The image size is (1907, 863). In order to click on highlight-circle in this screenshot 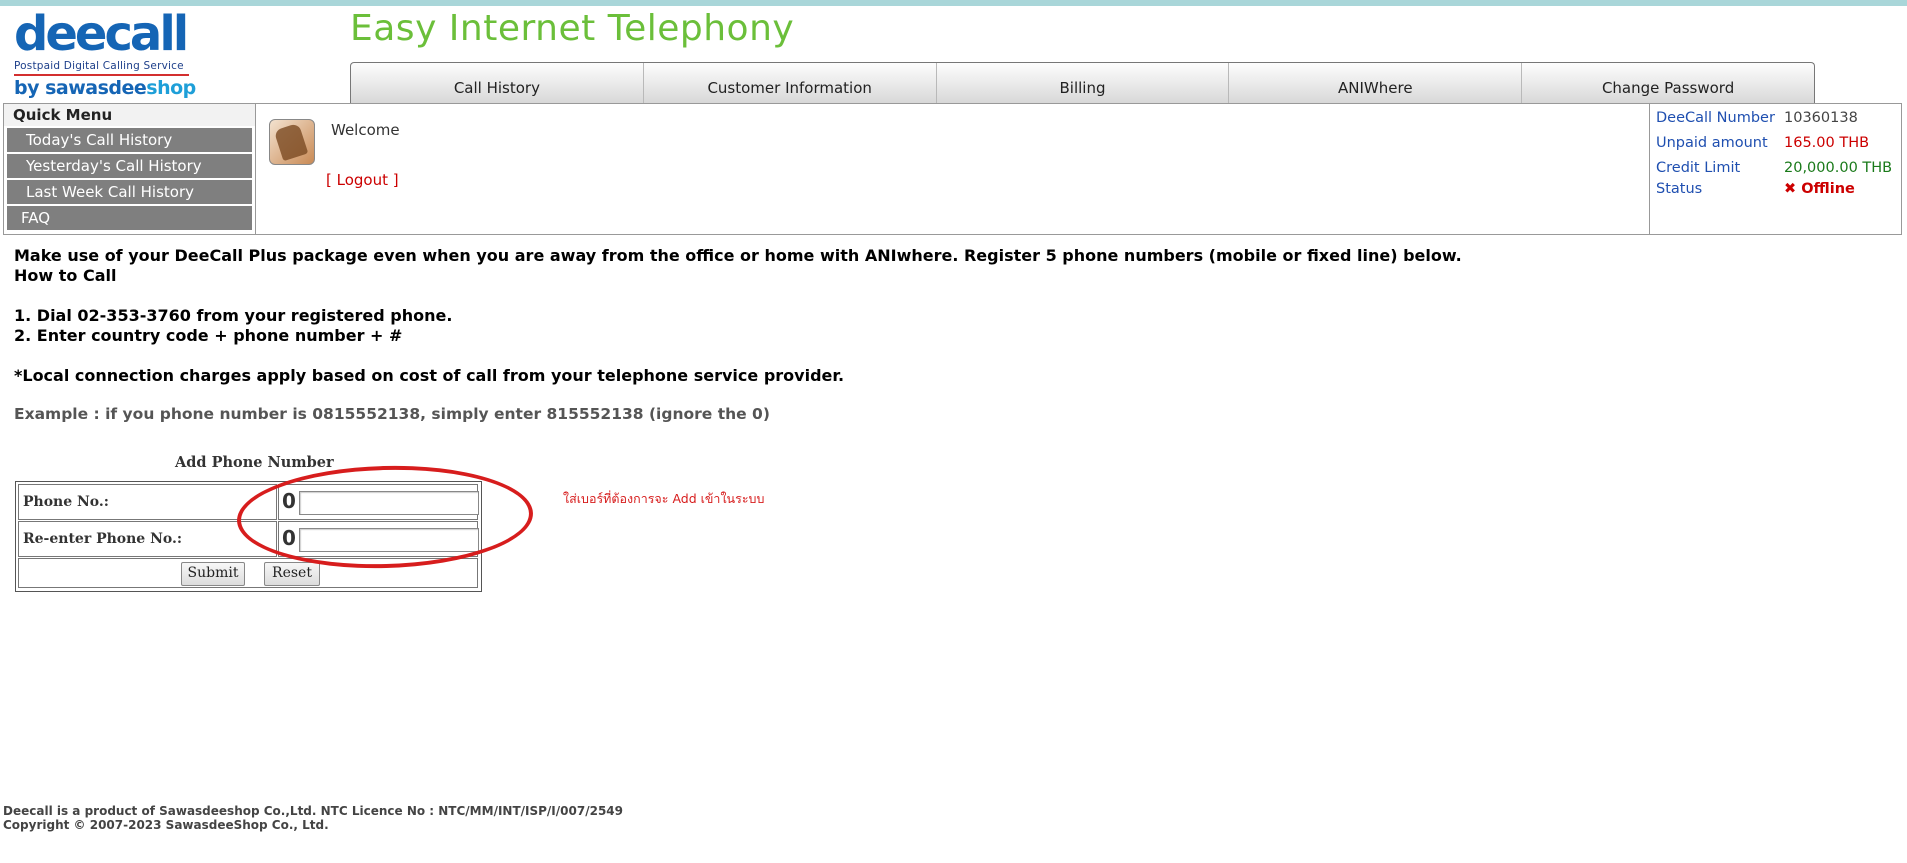, I will do `click(385, 517)`.